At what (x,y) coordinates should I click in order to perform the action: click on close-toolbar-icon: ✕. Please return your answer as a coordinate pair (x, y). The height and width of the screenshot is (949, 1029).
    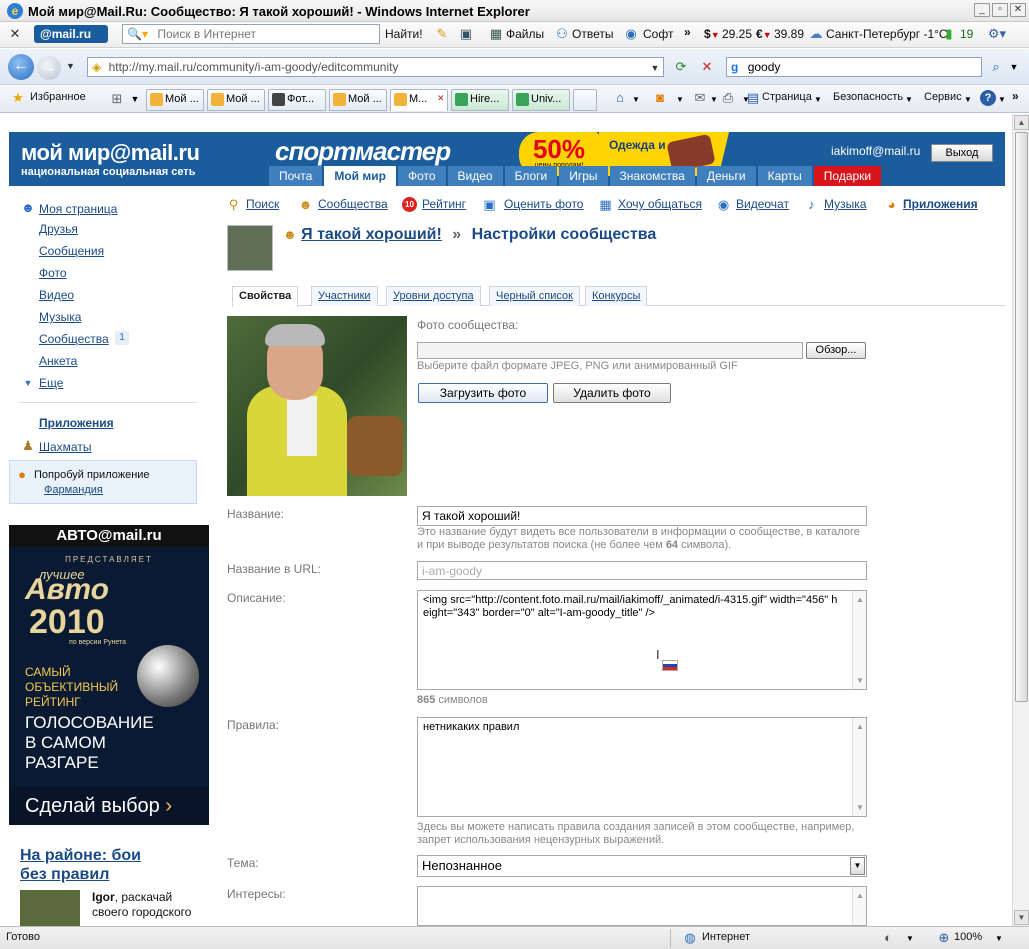
    Looking at the image, I should click on (15, 34).